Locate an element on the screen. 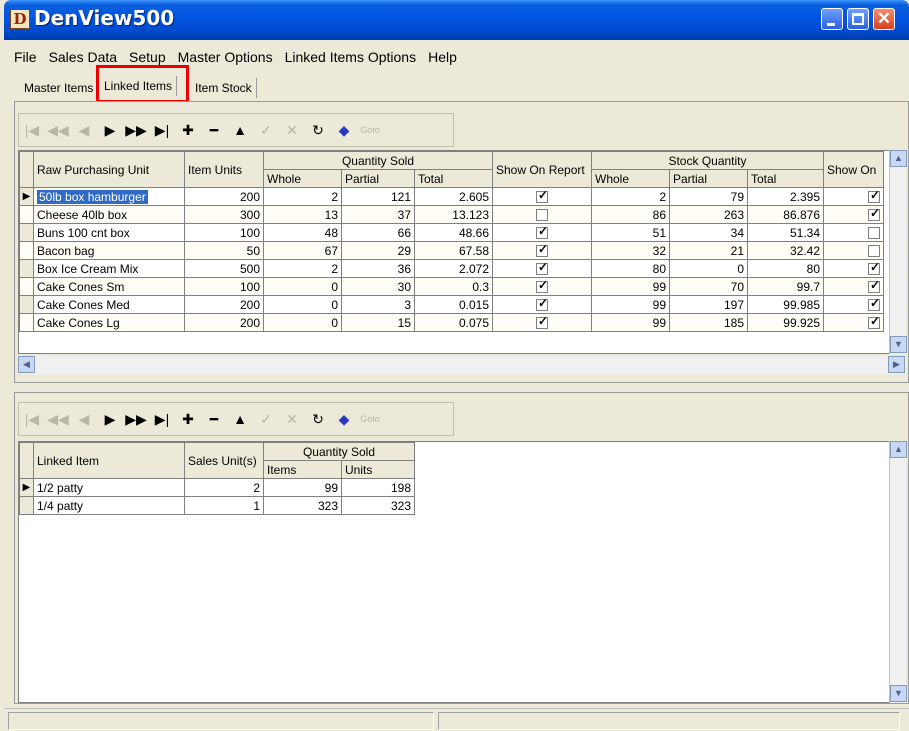 Image resolution: width=909 pixels, height=731 pixels. prior-icon: ◀ is located at coordinates (84, 419).